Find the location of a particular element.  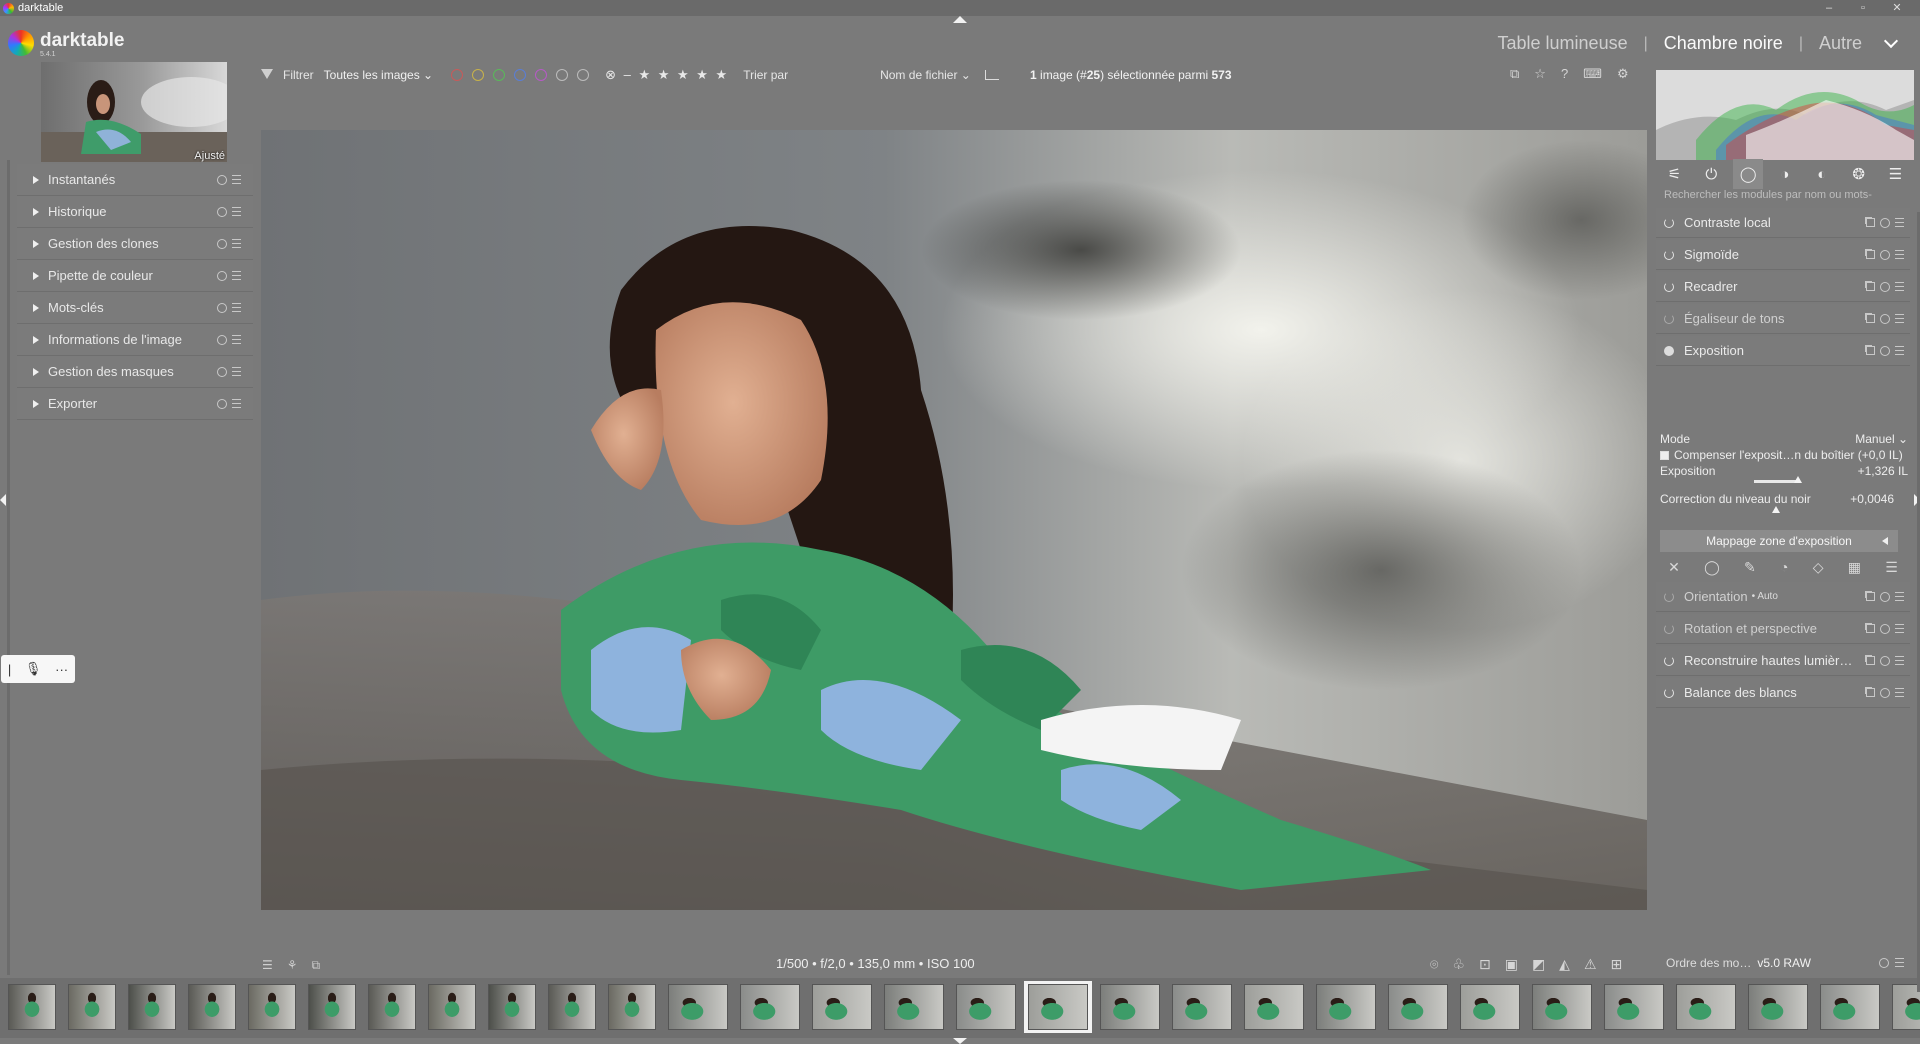

exposure-value: +1,326 IL is located at coordinates (1883, 471).